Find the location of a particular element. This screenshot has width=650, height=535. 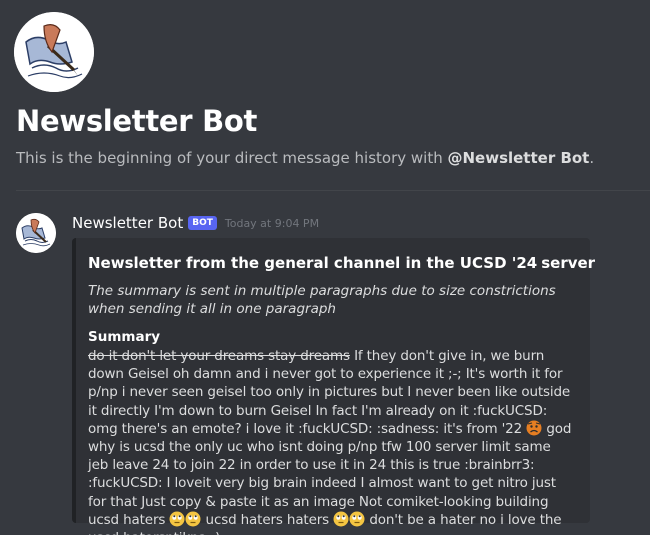

divider is located at coordinates (333, 190).